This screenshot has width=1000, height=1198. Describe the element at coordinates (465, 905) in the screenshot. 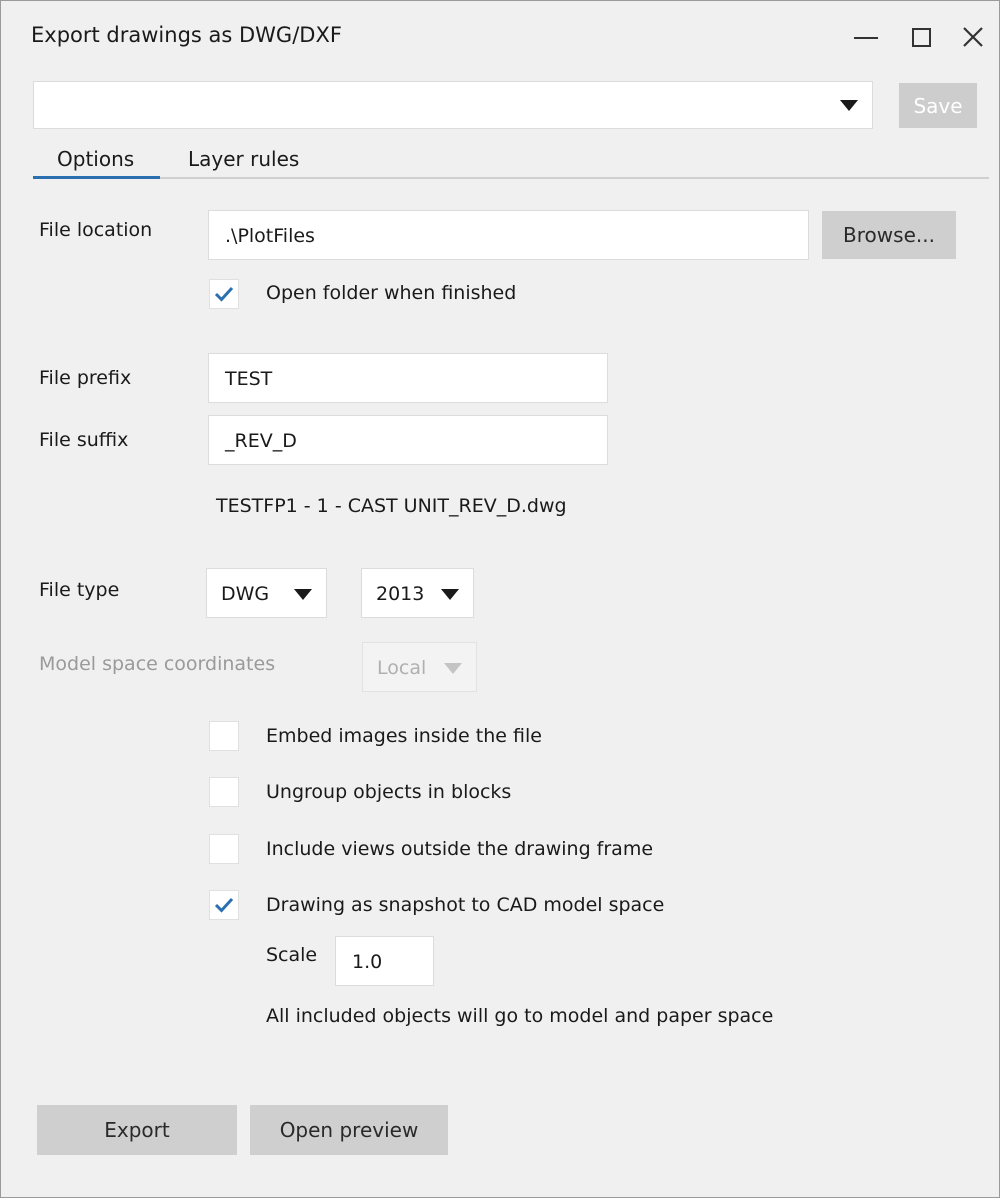

I see `snapshot-label: Drawing as snapshot to CAD model space` at that location.